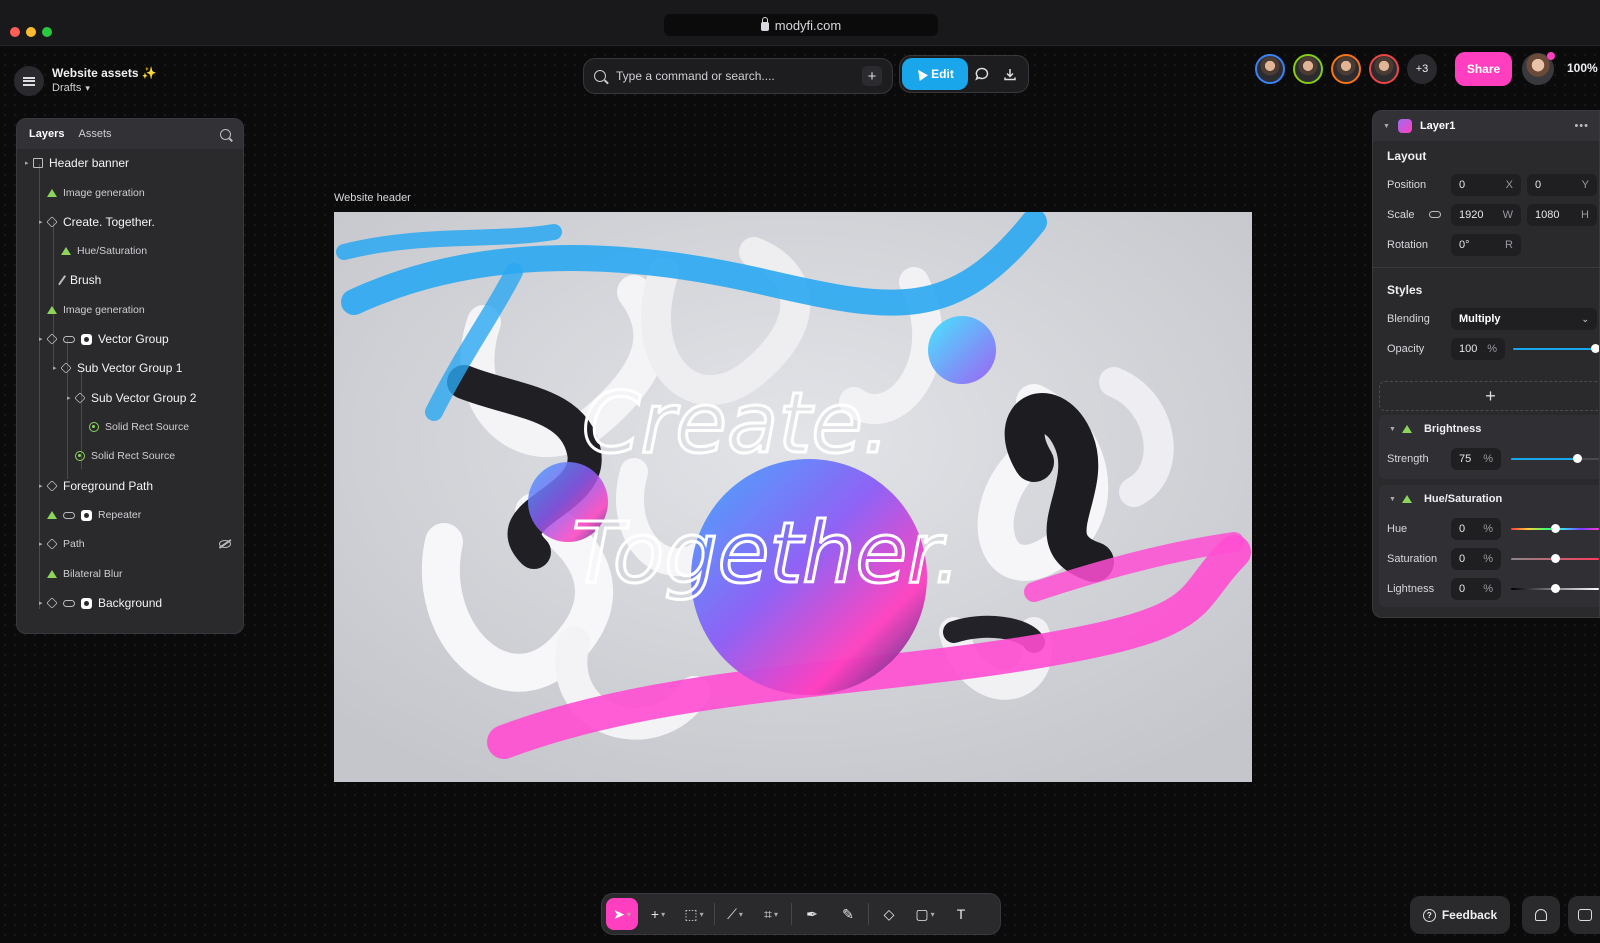  I want to click on position-x-field: 0 X, so click(1486, 185).